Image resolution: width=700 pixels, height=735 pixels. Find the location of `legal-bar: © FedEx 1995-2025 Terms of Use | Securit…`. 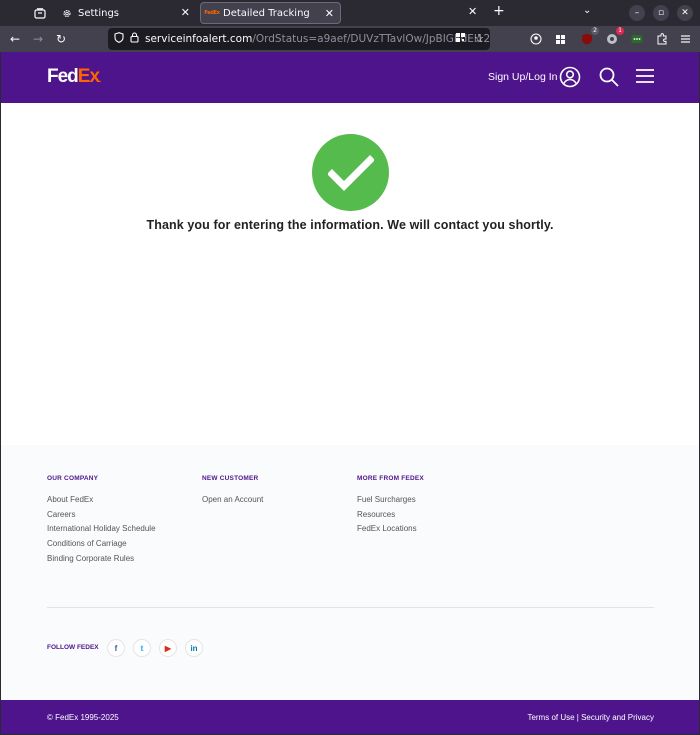

legal-bar: © FedEx 1995-2025 Terms of Use | Securit… is located at coordinates (350, 717).